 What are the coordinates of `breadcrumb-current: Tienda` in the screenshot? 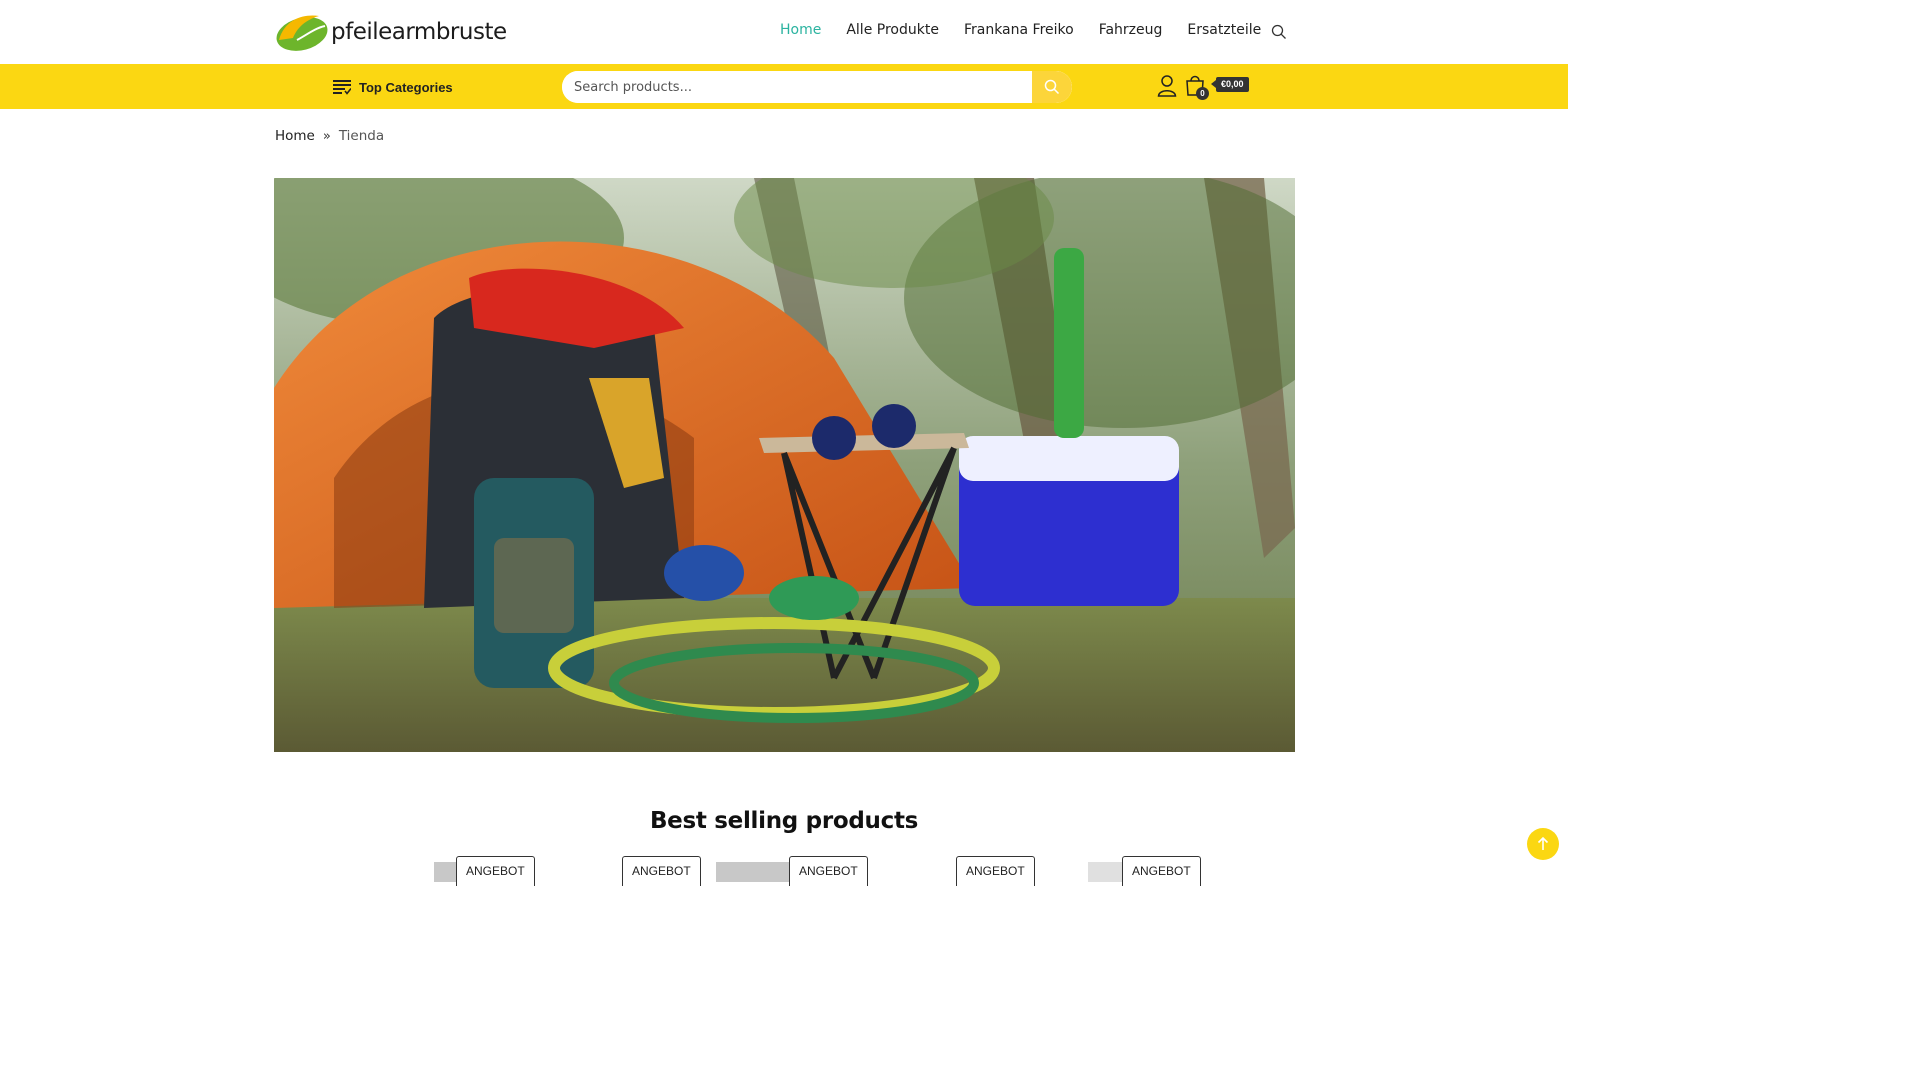 It's located at (361, 136).